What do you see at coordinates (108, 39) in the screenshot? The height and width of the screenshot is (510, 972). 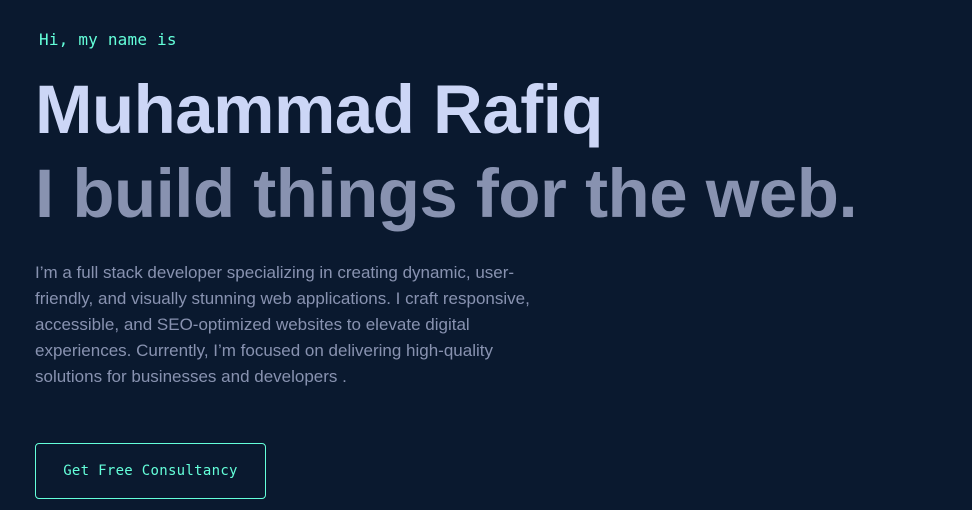 I see `greeting-text: Hi, my name is` at bounding box center [108, 39].